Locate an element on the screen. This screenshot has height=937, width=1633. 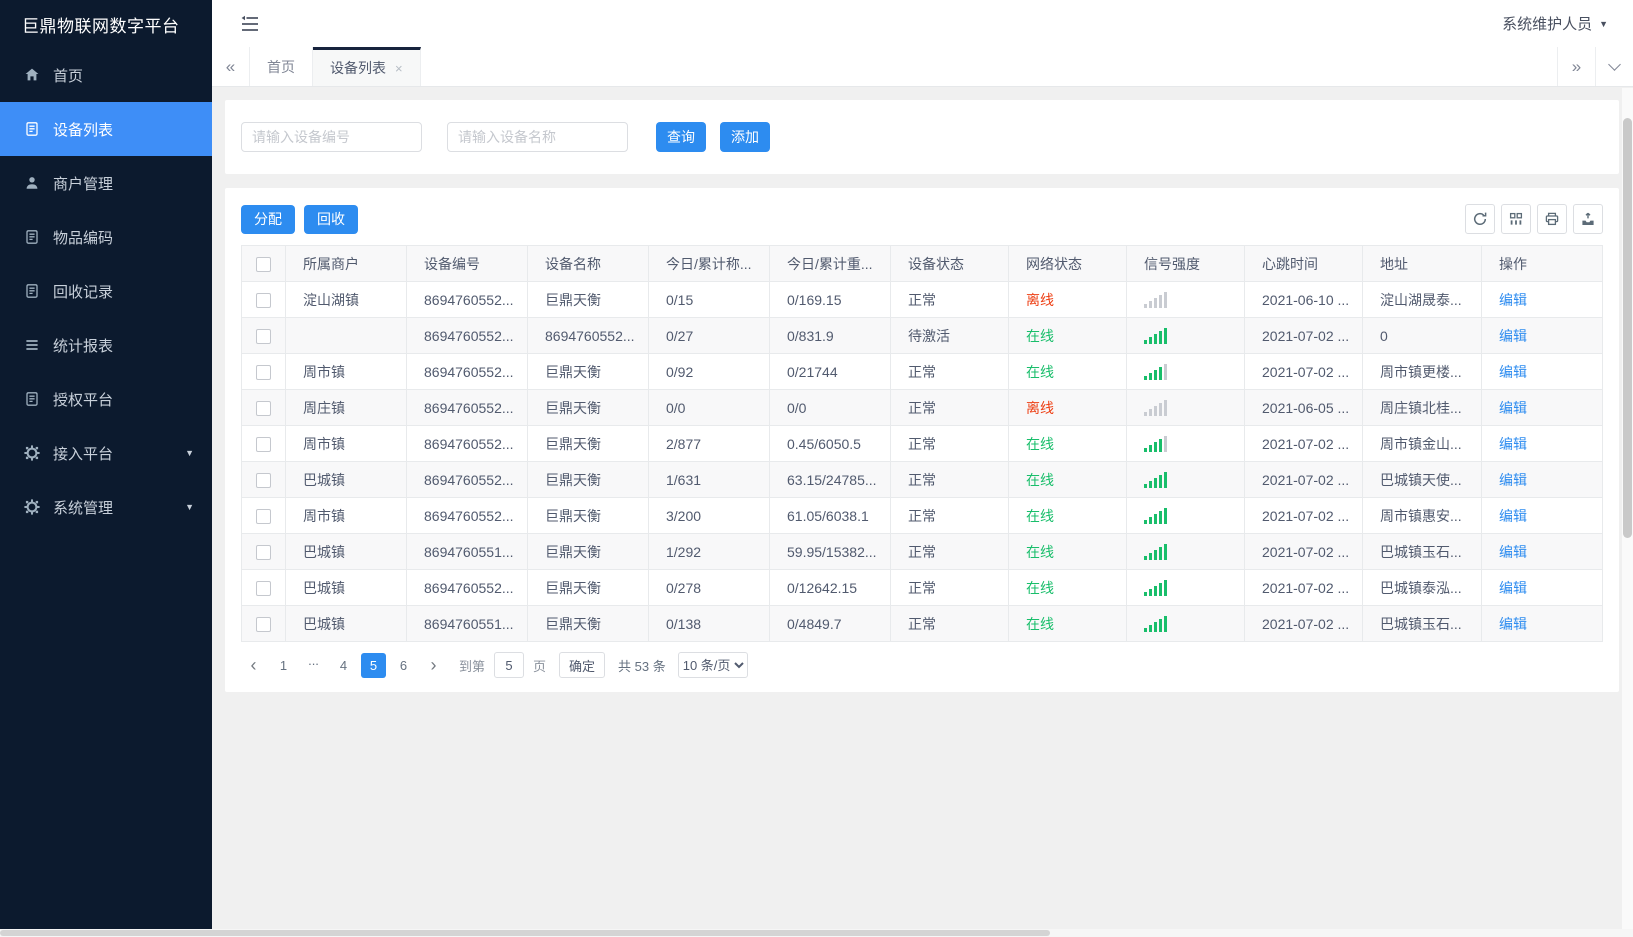
sidebar-item-reports: 统计报表 is located at coordinates (106, 345).